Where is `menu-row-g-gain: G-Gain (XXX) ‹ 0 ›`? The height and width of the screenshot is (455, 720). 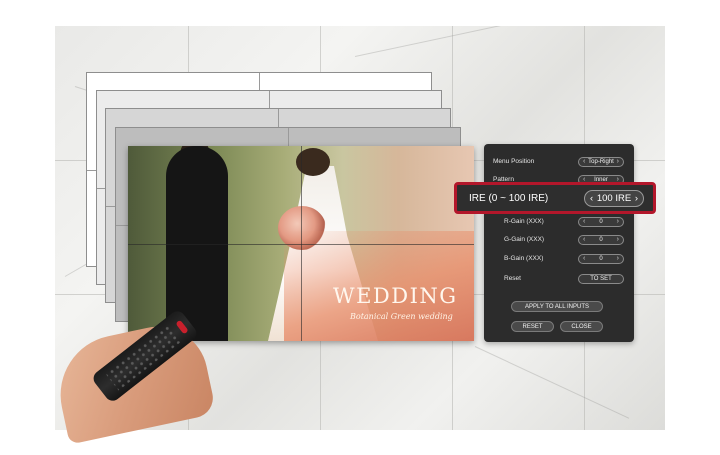
menu-row-g-gain: G-Gain (XXX) ‹ 0 › is located at coordinates (564, 239).